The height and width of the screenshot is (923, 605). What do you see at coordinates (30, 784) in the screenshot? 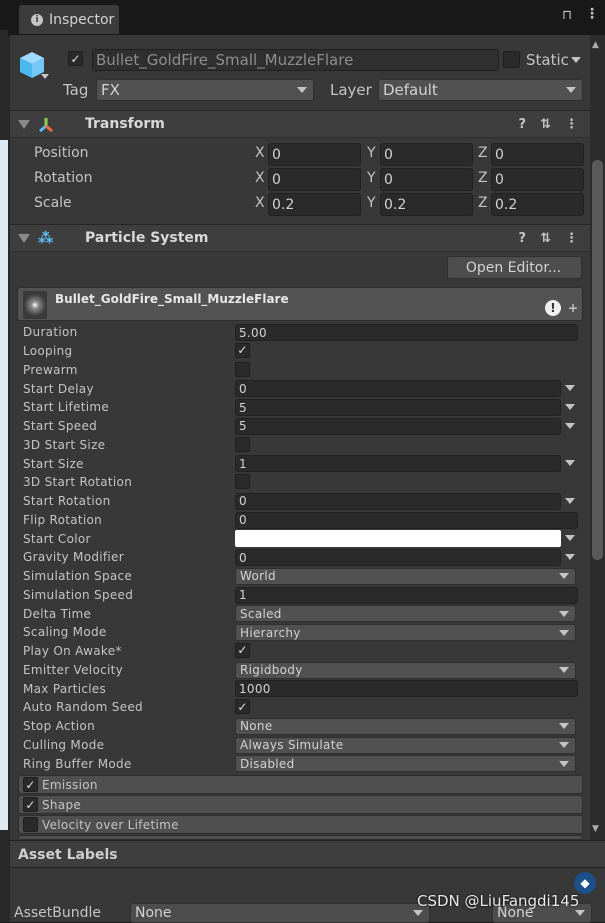
I see `emission-enable-checkbox: ✓` at bounding box center [30, 784].